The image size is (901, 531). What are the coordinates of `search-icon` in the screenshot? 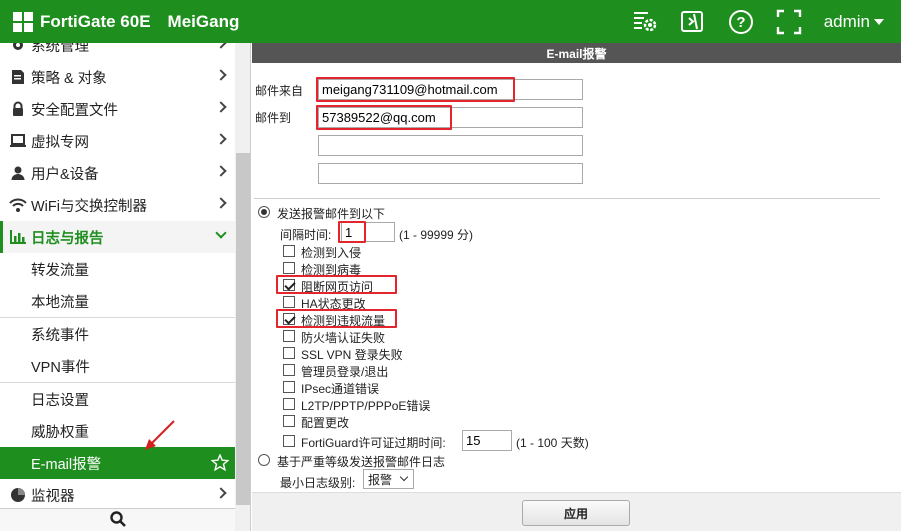 It's located at (118, 520).